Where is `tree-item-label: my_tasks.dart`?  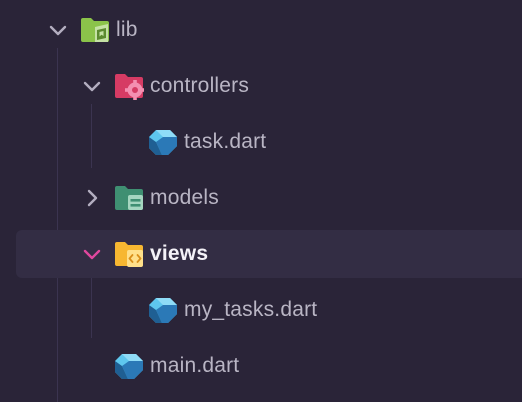
tree-item-label: my_tasks.dart is located at coordinates (251, 309).